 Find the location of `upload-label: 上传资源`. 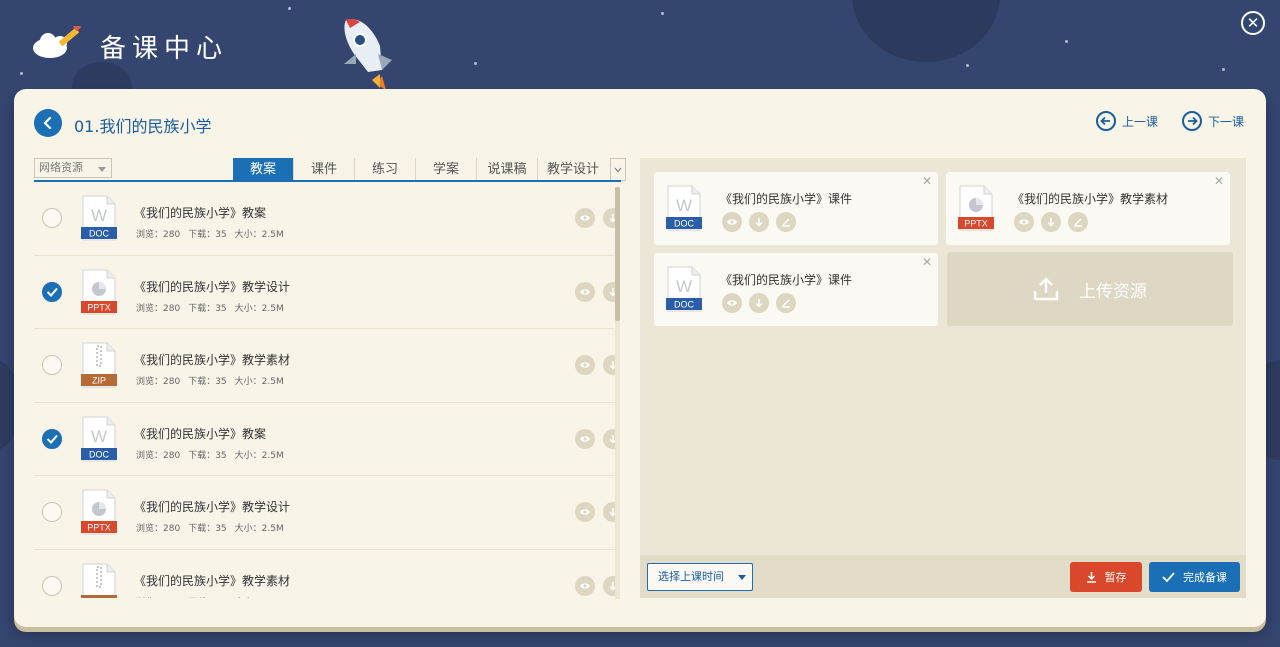

upload-label: 上传资源 is located at coordinates (1113, 291).